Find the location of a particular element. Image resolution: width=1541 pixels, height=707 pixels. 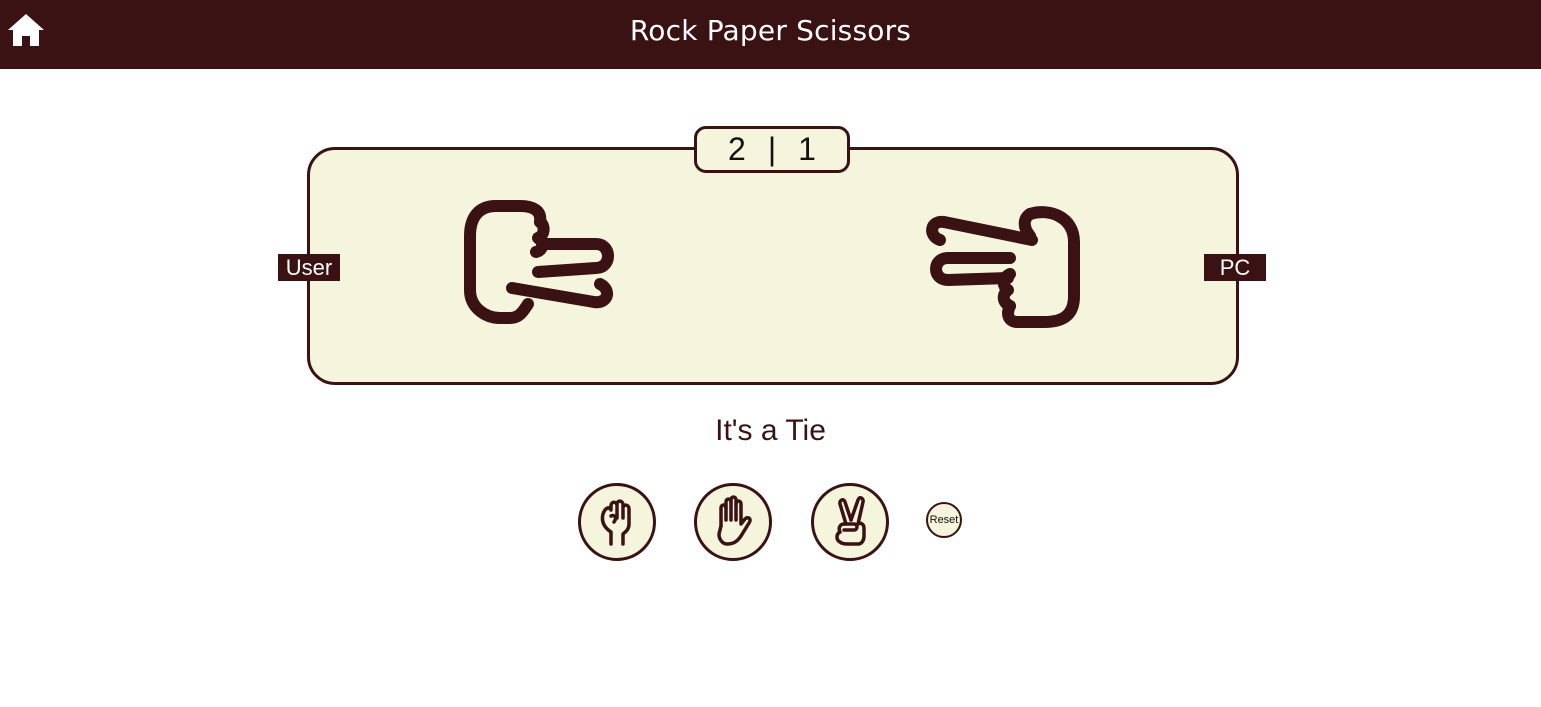

result-text: It's a Tie is located at coordinates (770, 430).